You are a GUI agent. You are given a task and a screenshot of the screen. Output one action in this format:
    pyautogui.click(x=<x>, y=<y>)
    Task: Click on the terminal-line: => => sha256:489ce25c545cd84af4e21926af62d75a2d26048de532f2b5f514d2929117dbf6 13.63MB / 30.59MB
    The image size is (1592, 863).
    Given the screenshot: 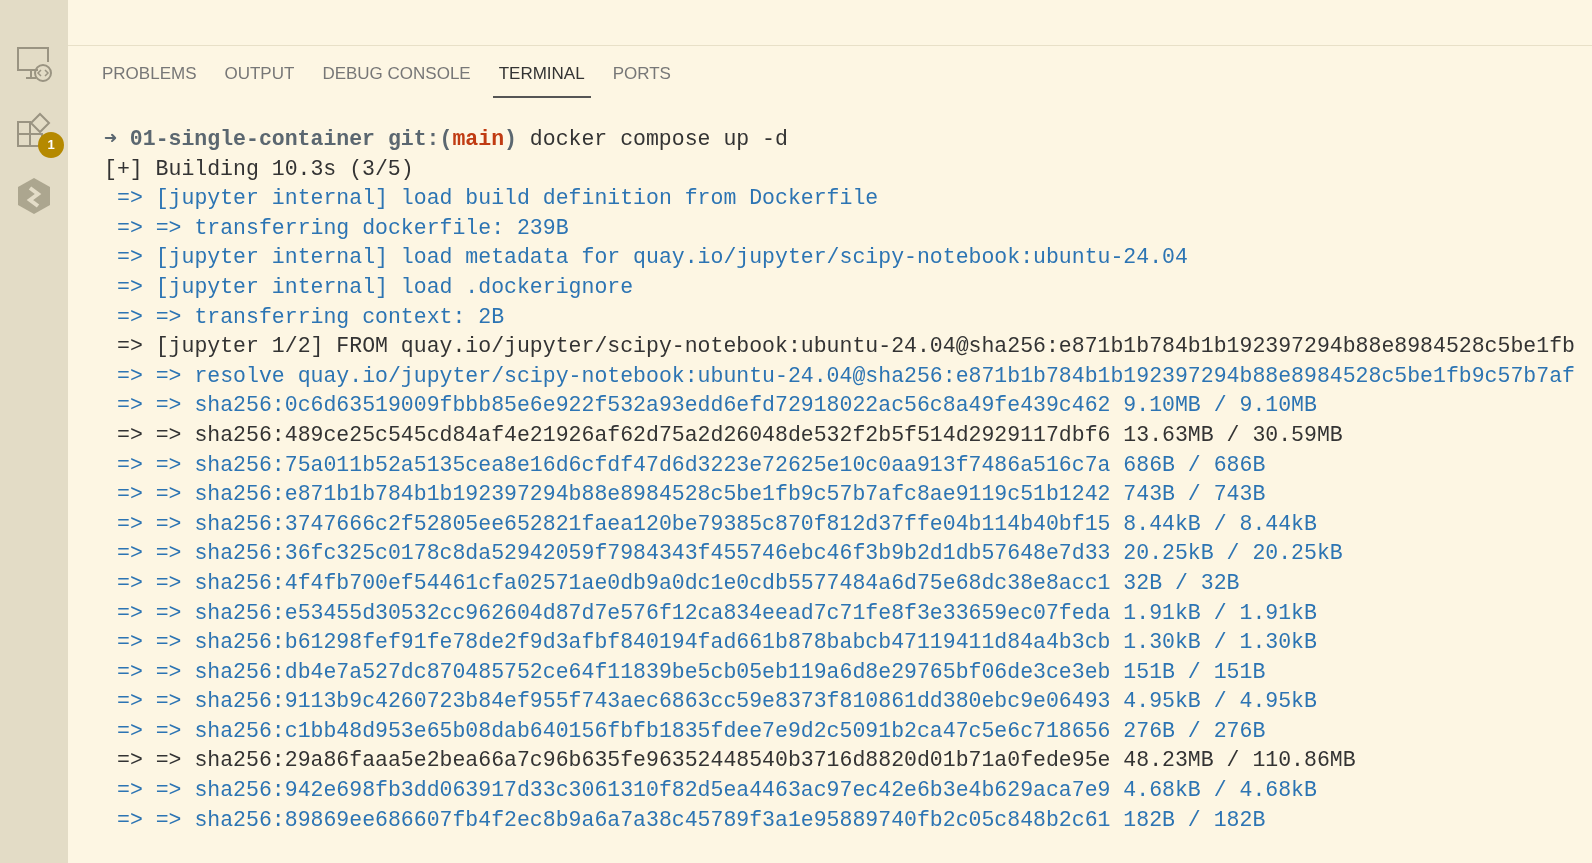 What is the action you would take?
    pyautogui.click(x=730, y=435)
    